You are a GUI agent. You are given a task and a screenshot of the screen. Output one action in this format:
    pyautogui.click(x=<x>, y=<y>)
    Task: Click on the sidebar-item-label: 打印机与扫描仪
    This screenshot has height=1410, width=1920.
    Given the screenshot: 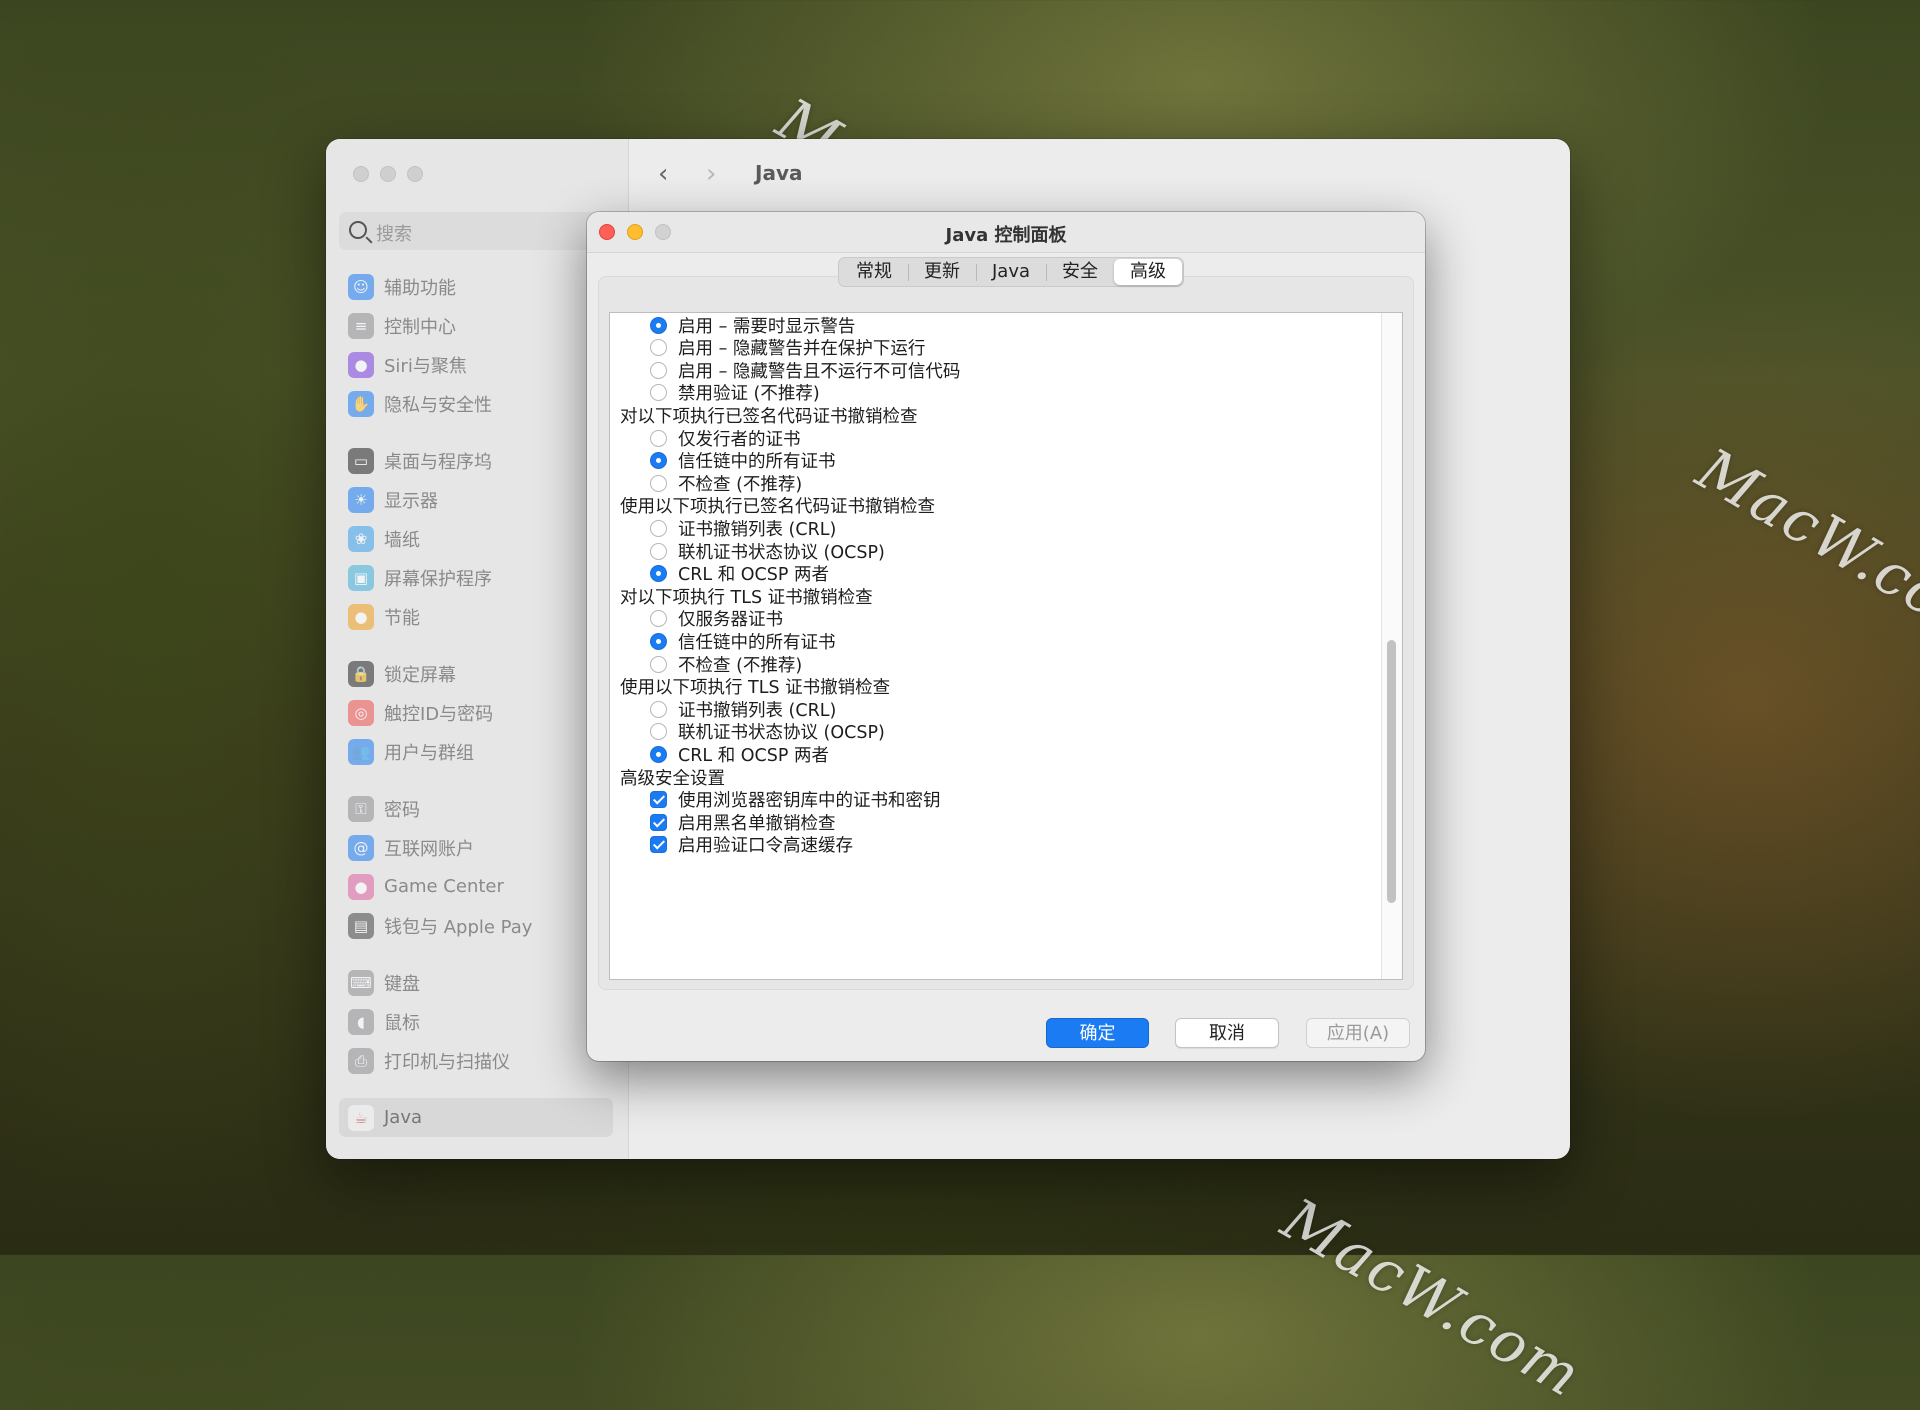 What is the action you would take?
    pyautogui.click(x=447, y=1062)
    